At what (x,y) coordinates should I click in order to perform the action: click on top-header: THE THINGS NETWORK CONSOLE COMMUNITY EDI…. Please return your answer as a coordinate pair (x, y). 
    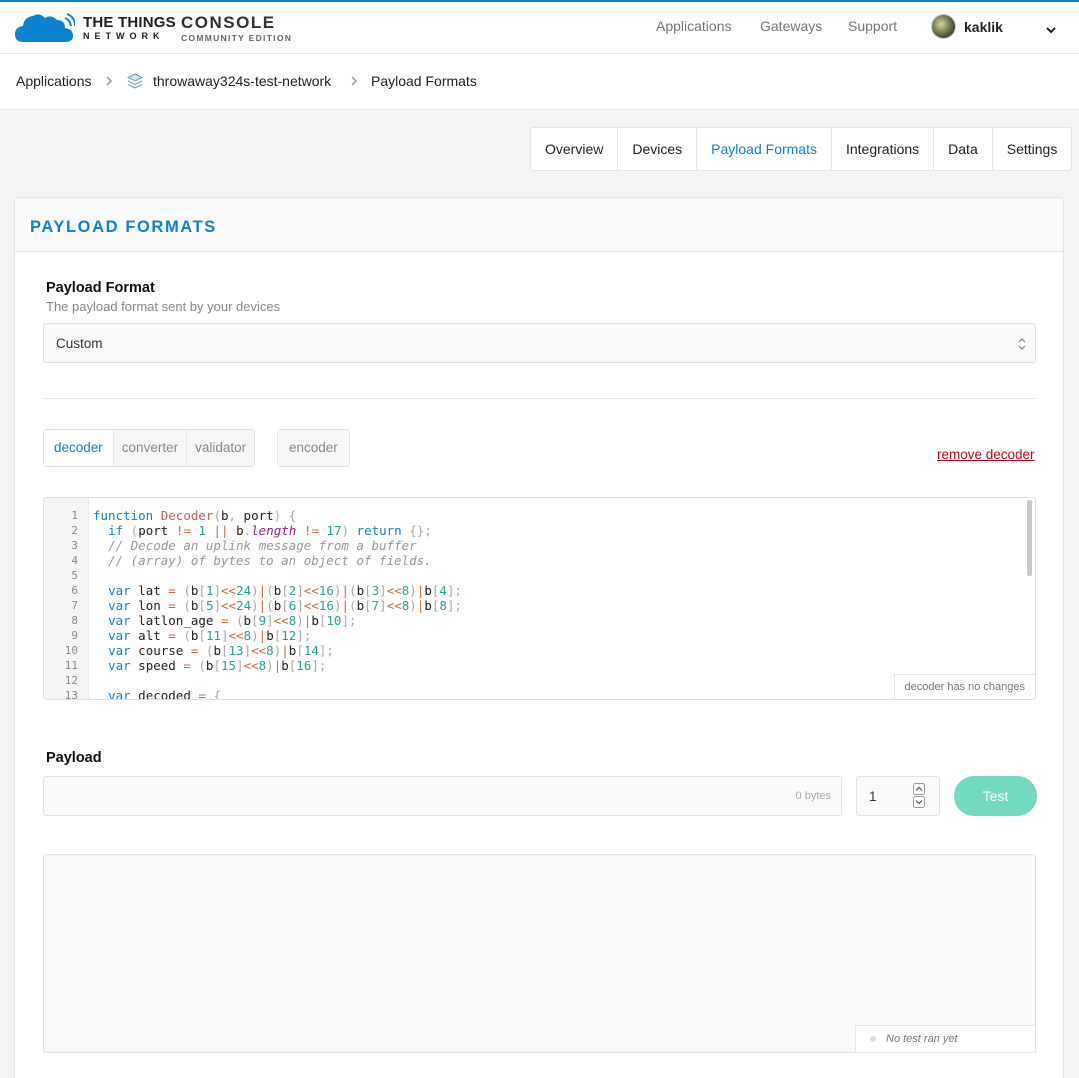
    Looking at the image, I should click on (539, 27).